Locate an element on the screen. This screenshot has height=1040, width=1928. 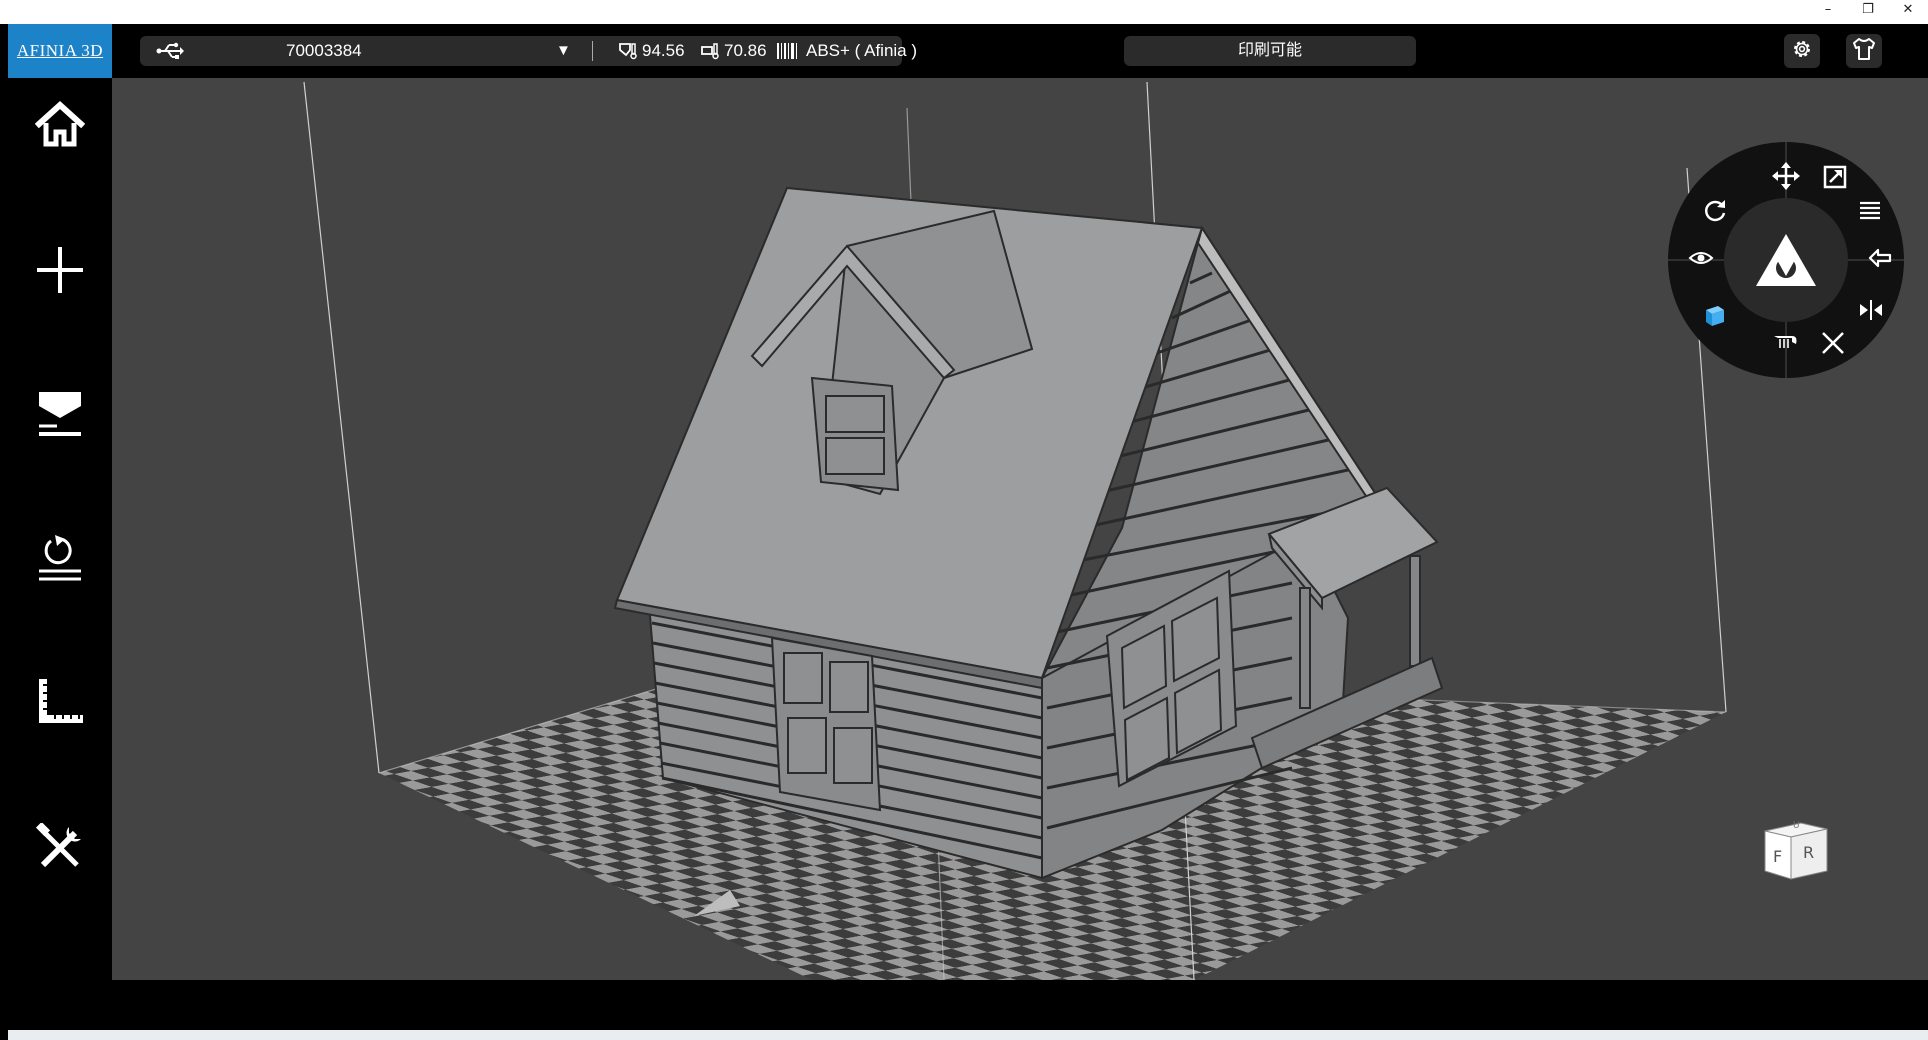
separator is located at coordinates (592, 51).